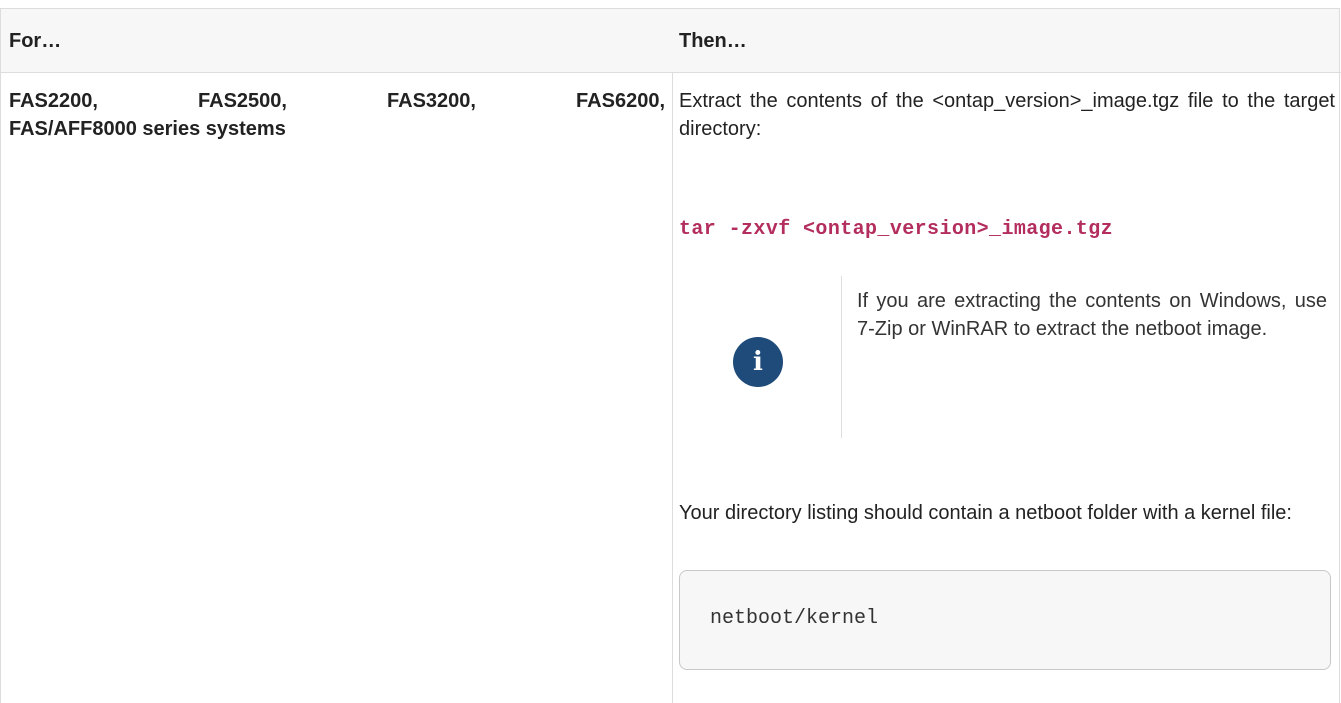 The width and height of the screenshot is (1341, 703). I want to click on info-icon: i, so click(758, 362).